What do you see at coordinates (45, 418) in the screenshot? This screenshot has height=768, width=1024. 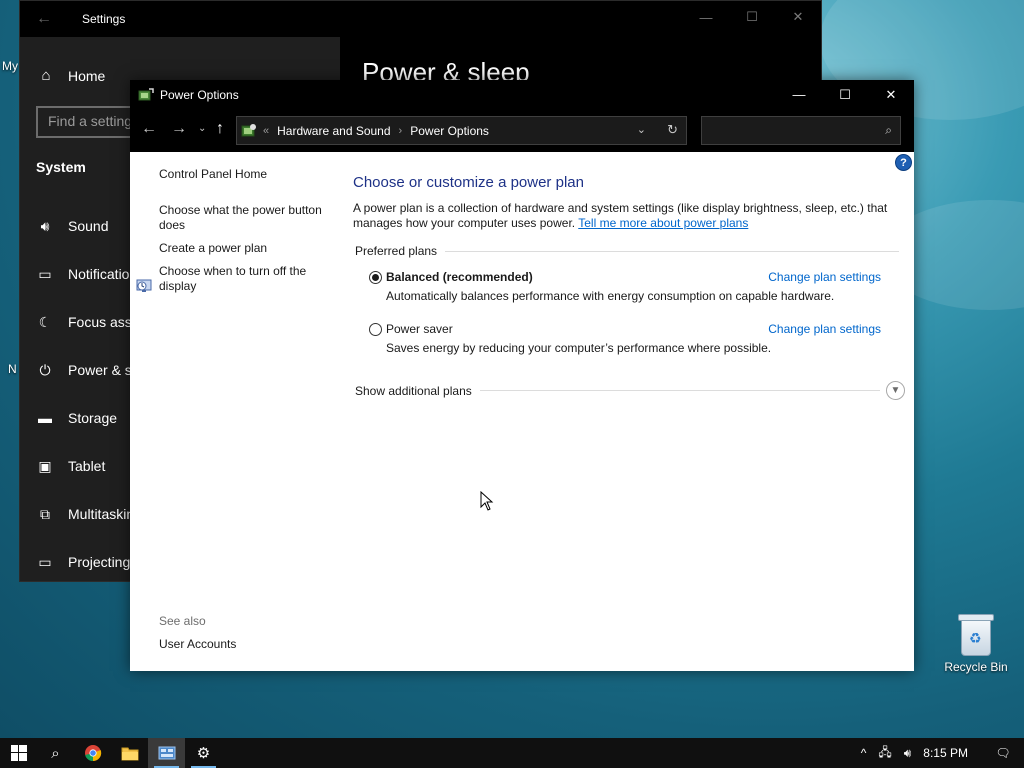 I see `storage-icon: ▬` at bounding box center [45, 418].